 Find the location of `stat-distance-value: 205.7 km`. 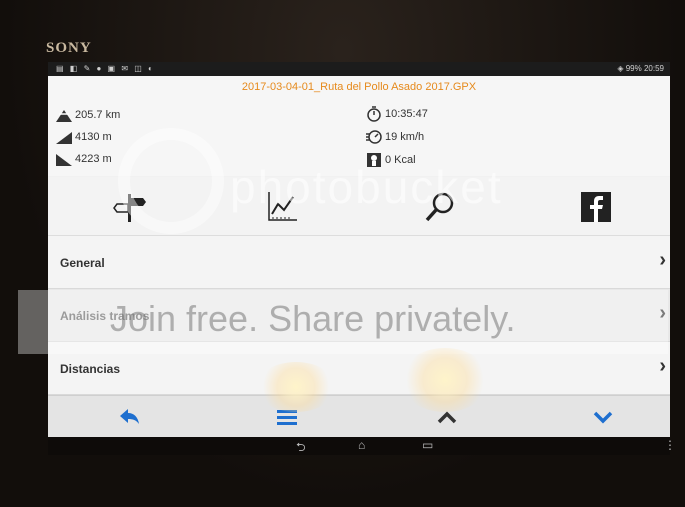

stat-distance-value: 205.7 km is located at coordinates (98, 115).